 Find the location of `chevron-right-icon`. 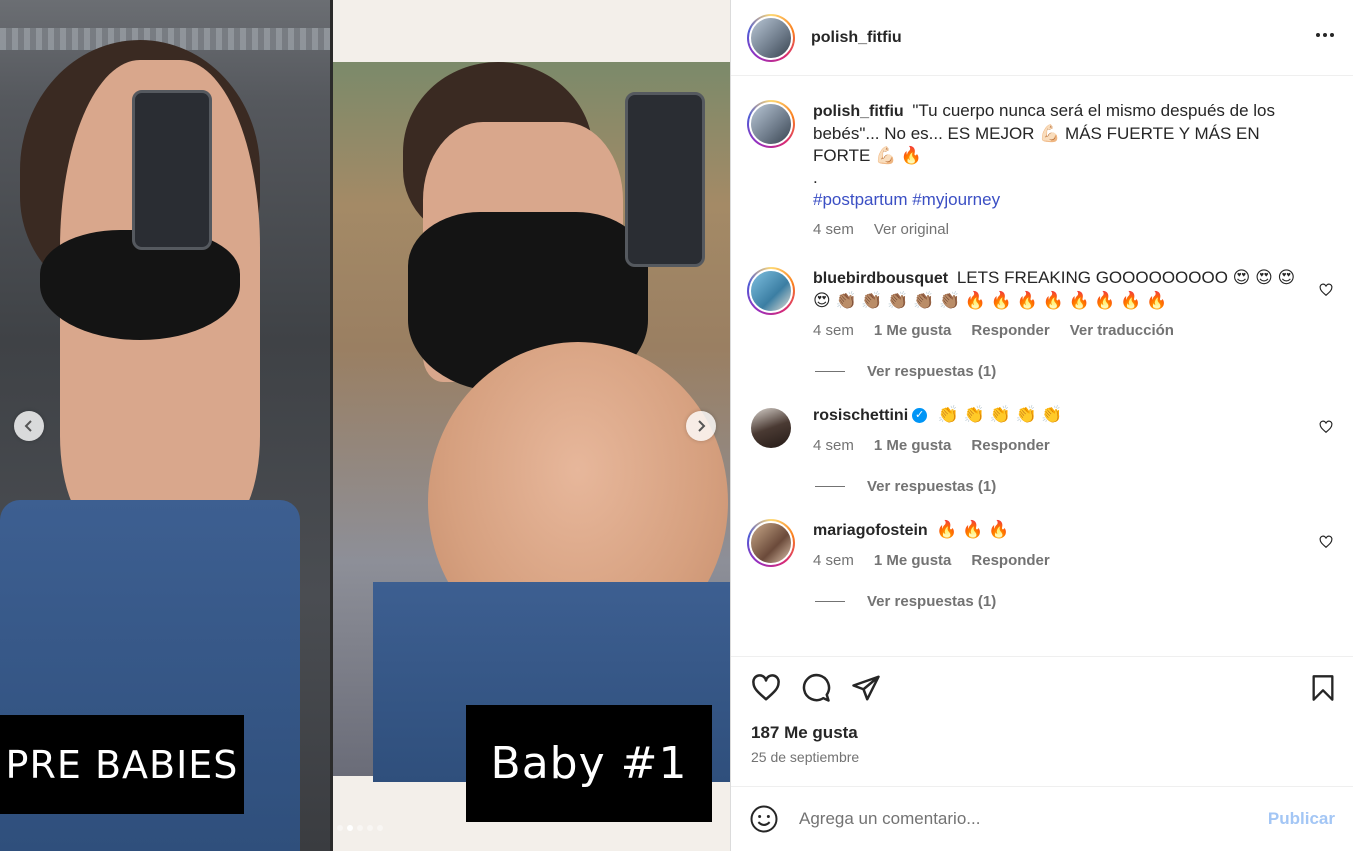

chevron-right-icon is located at coordinates (702, 426).